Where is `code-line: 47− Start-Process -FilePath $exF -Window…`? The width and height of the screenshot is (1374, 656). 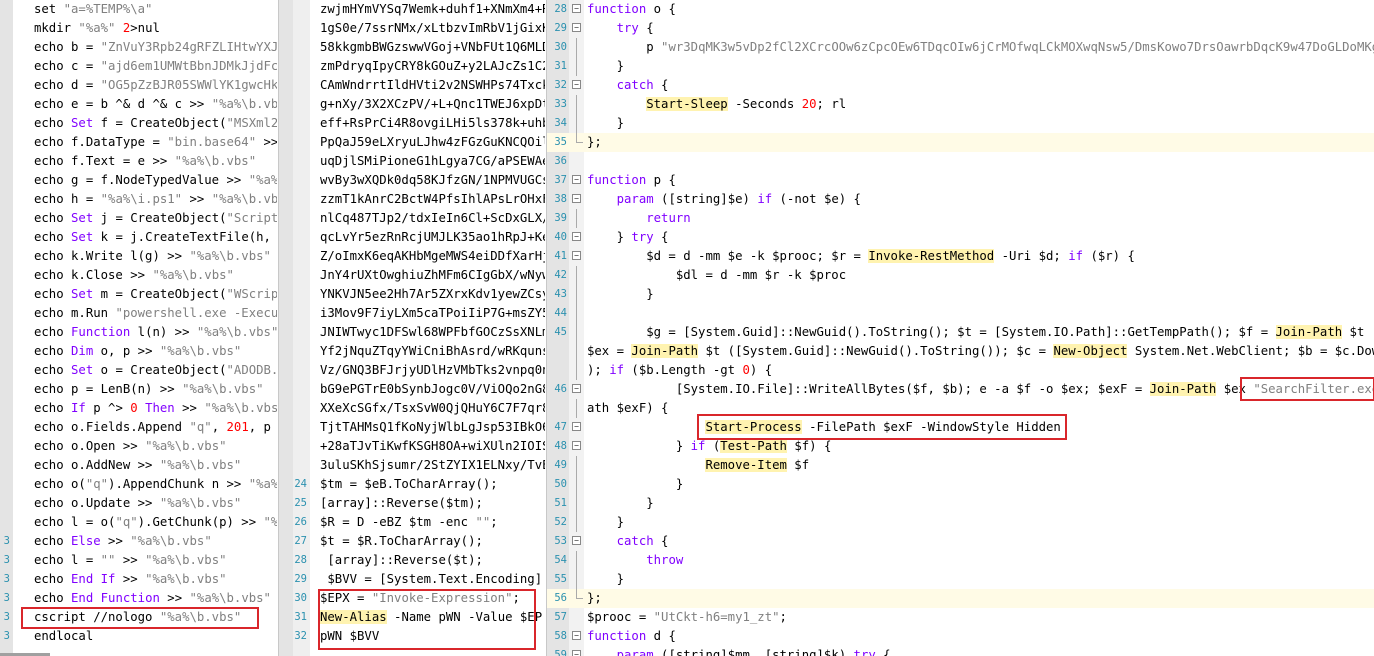
code-line: 47− Start-Process -FilePath $exF -Window… is located at coordinates (960, 427).